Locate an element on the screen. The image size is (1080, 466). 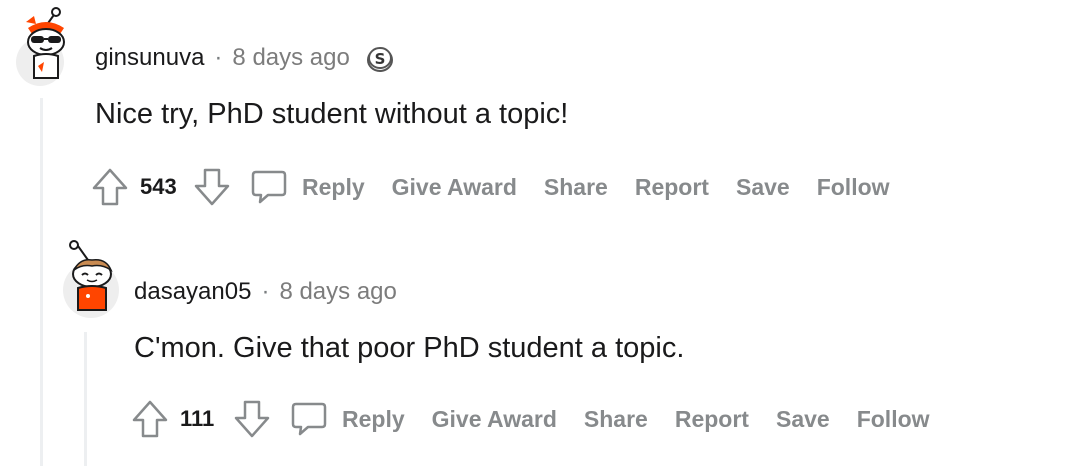
svg-text: S is located at coordinates (379, 59).